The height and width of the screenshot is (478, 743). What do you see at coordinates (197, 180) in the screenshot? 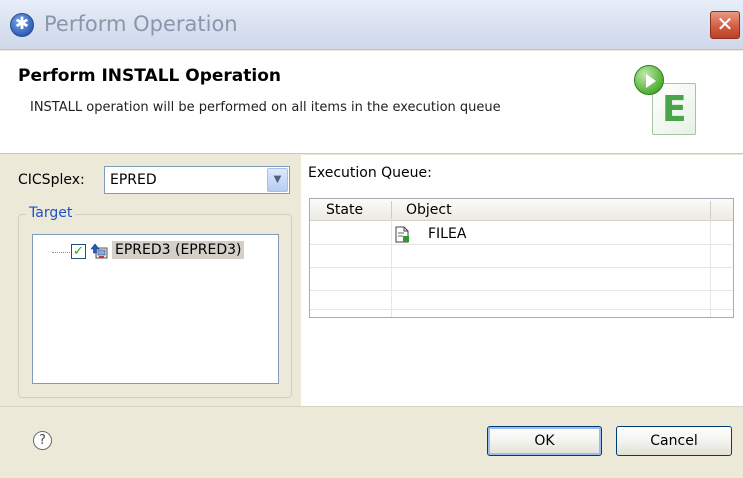
I see `cicsplex-combo: EPRED ▼` at bounding box center [197, 180].